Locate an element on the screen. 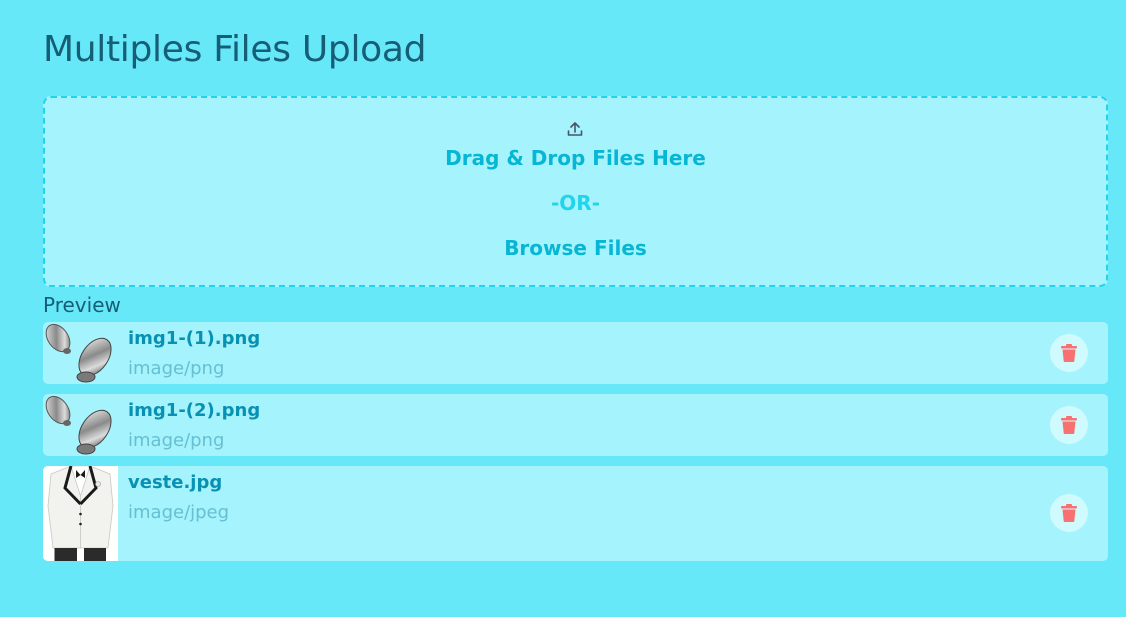 The height and width of the screenshot is (617, 1126). file-name: img1-(2).png is located at coordinates (194, 410).